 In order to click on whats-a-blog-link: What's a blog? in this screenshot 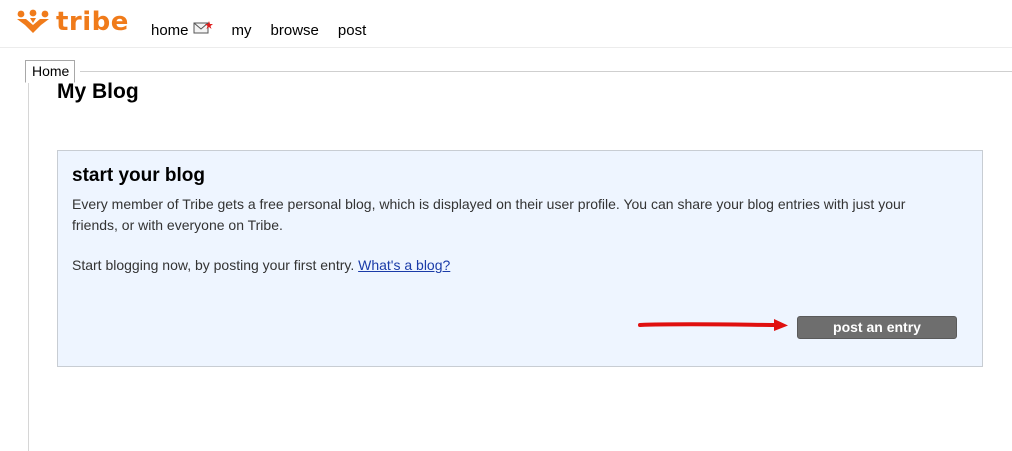, I will do `click(404, 265)`.